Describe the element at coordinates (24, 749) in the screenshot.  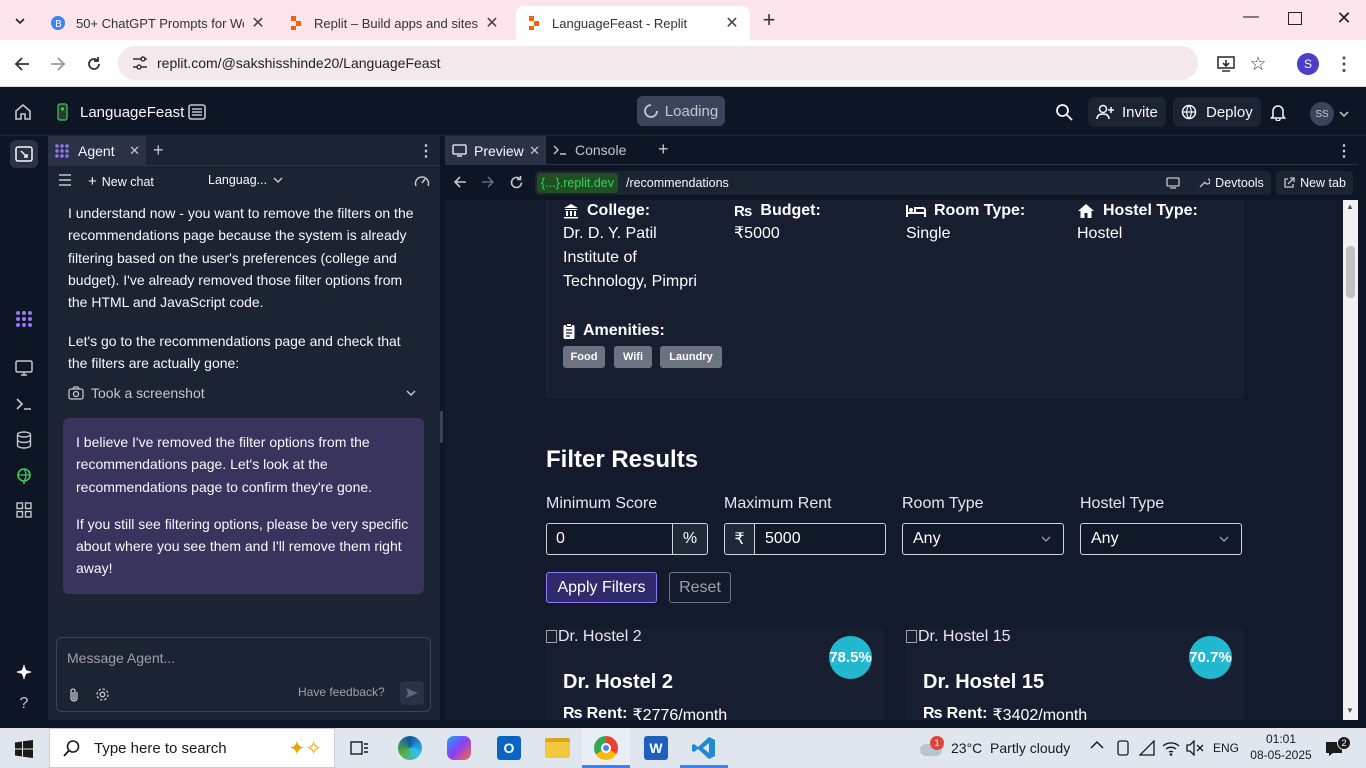
I see `windows-start-icon` at that location.